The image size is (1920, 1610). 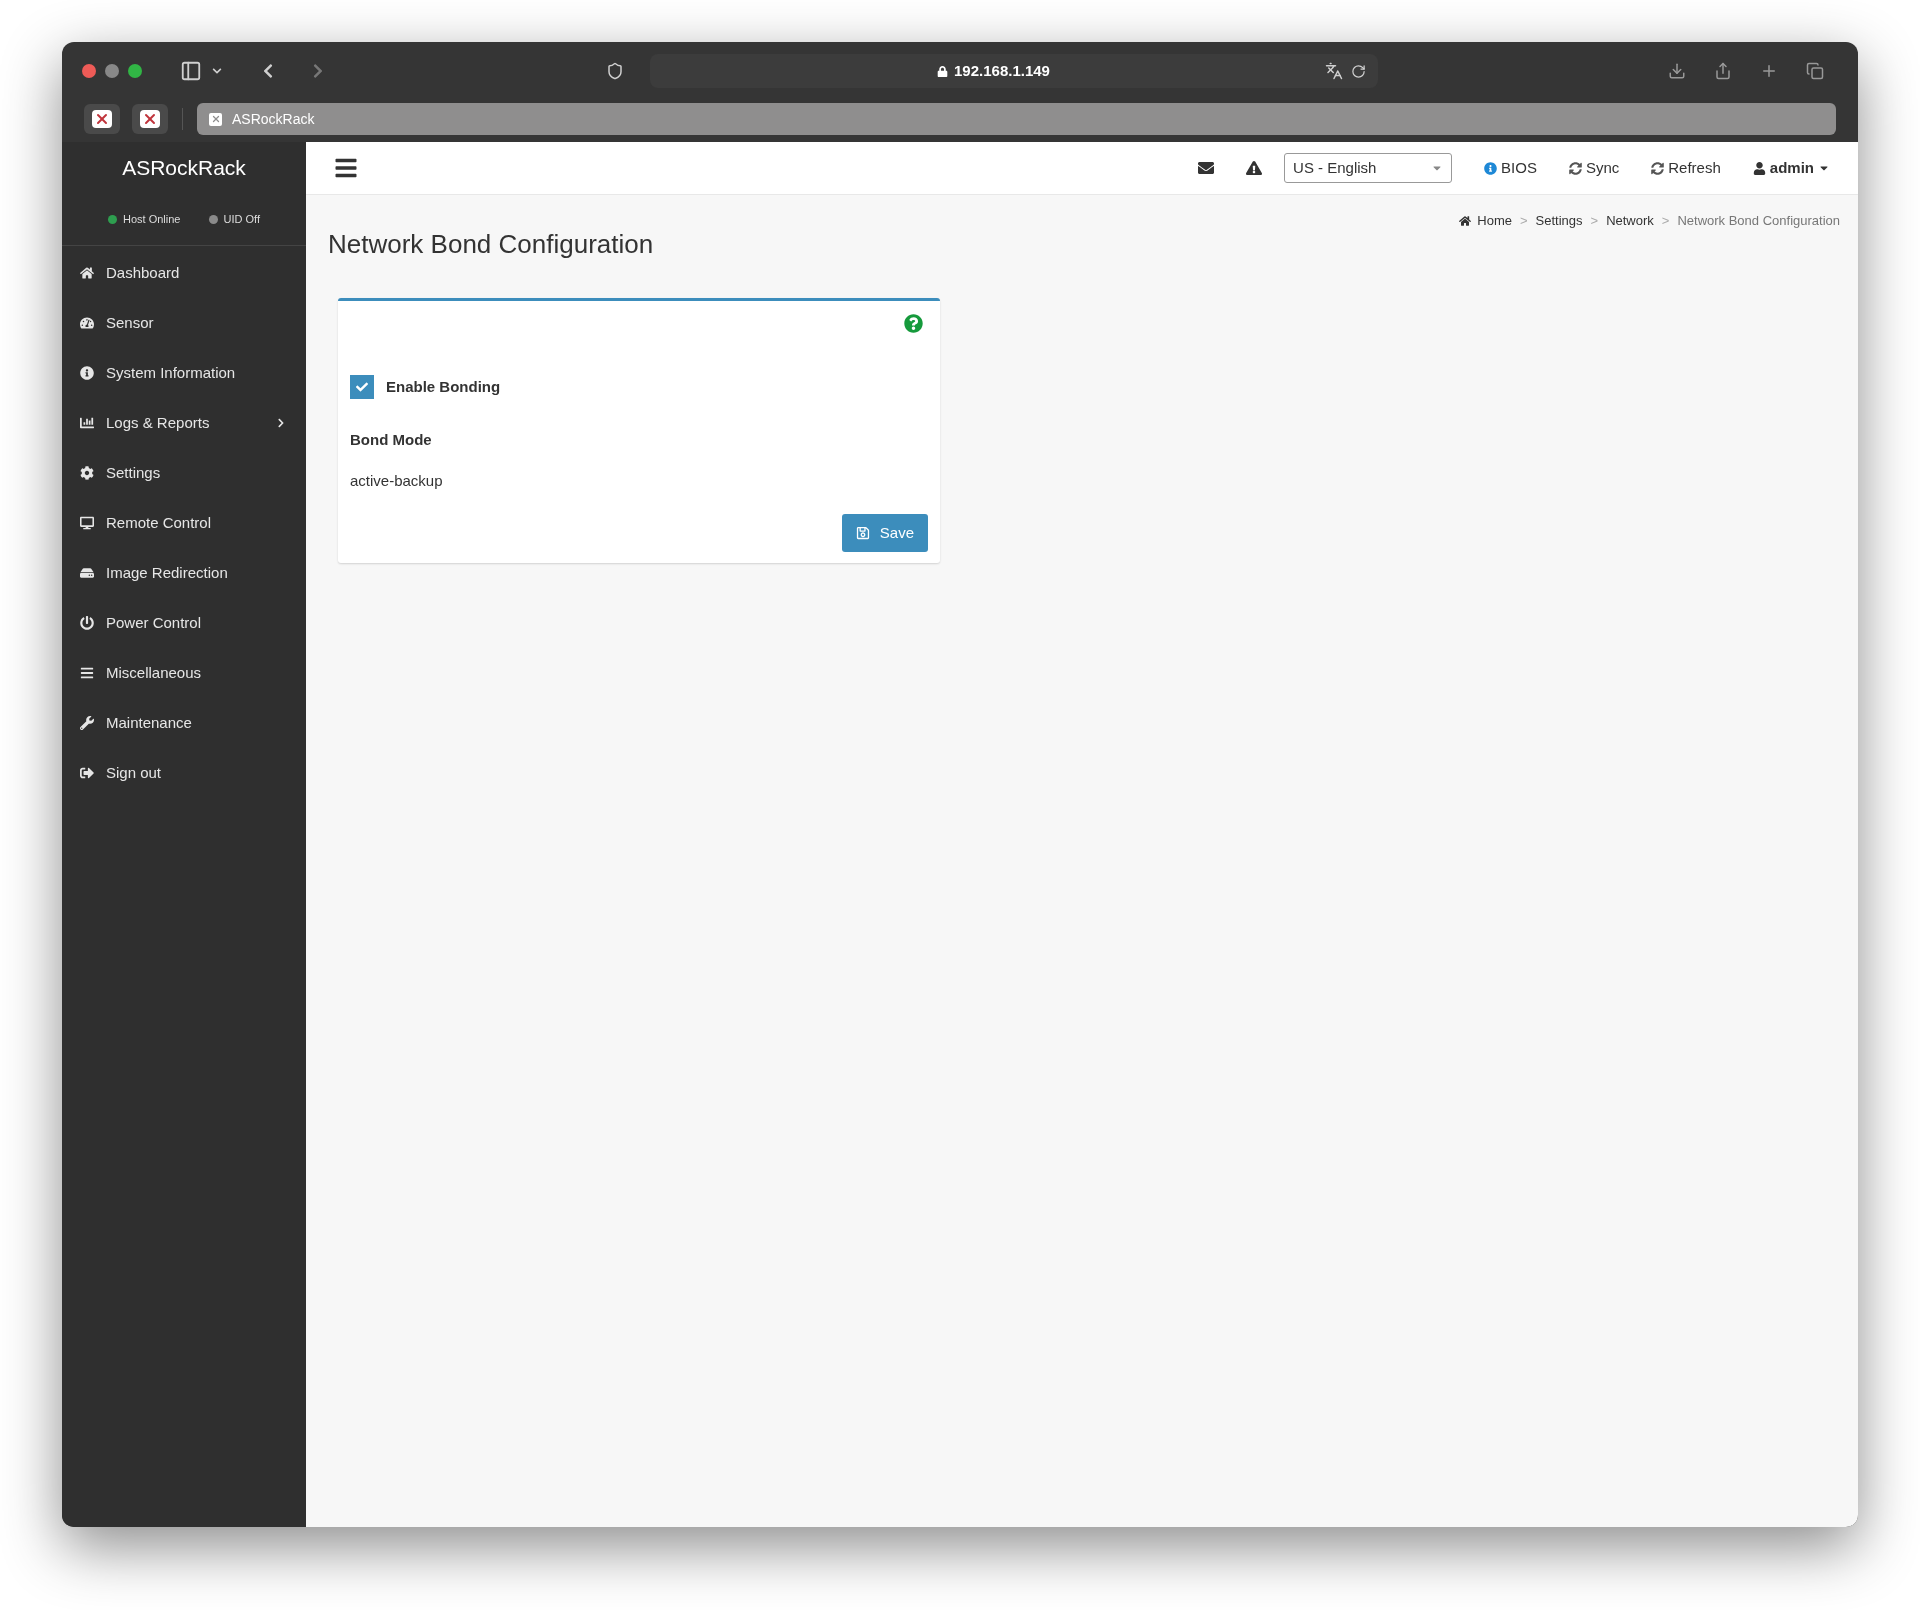 I want to click on monitor-icon, so click(x=87, y=523).